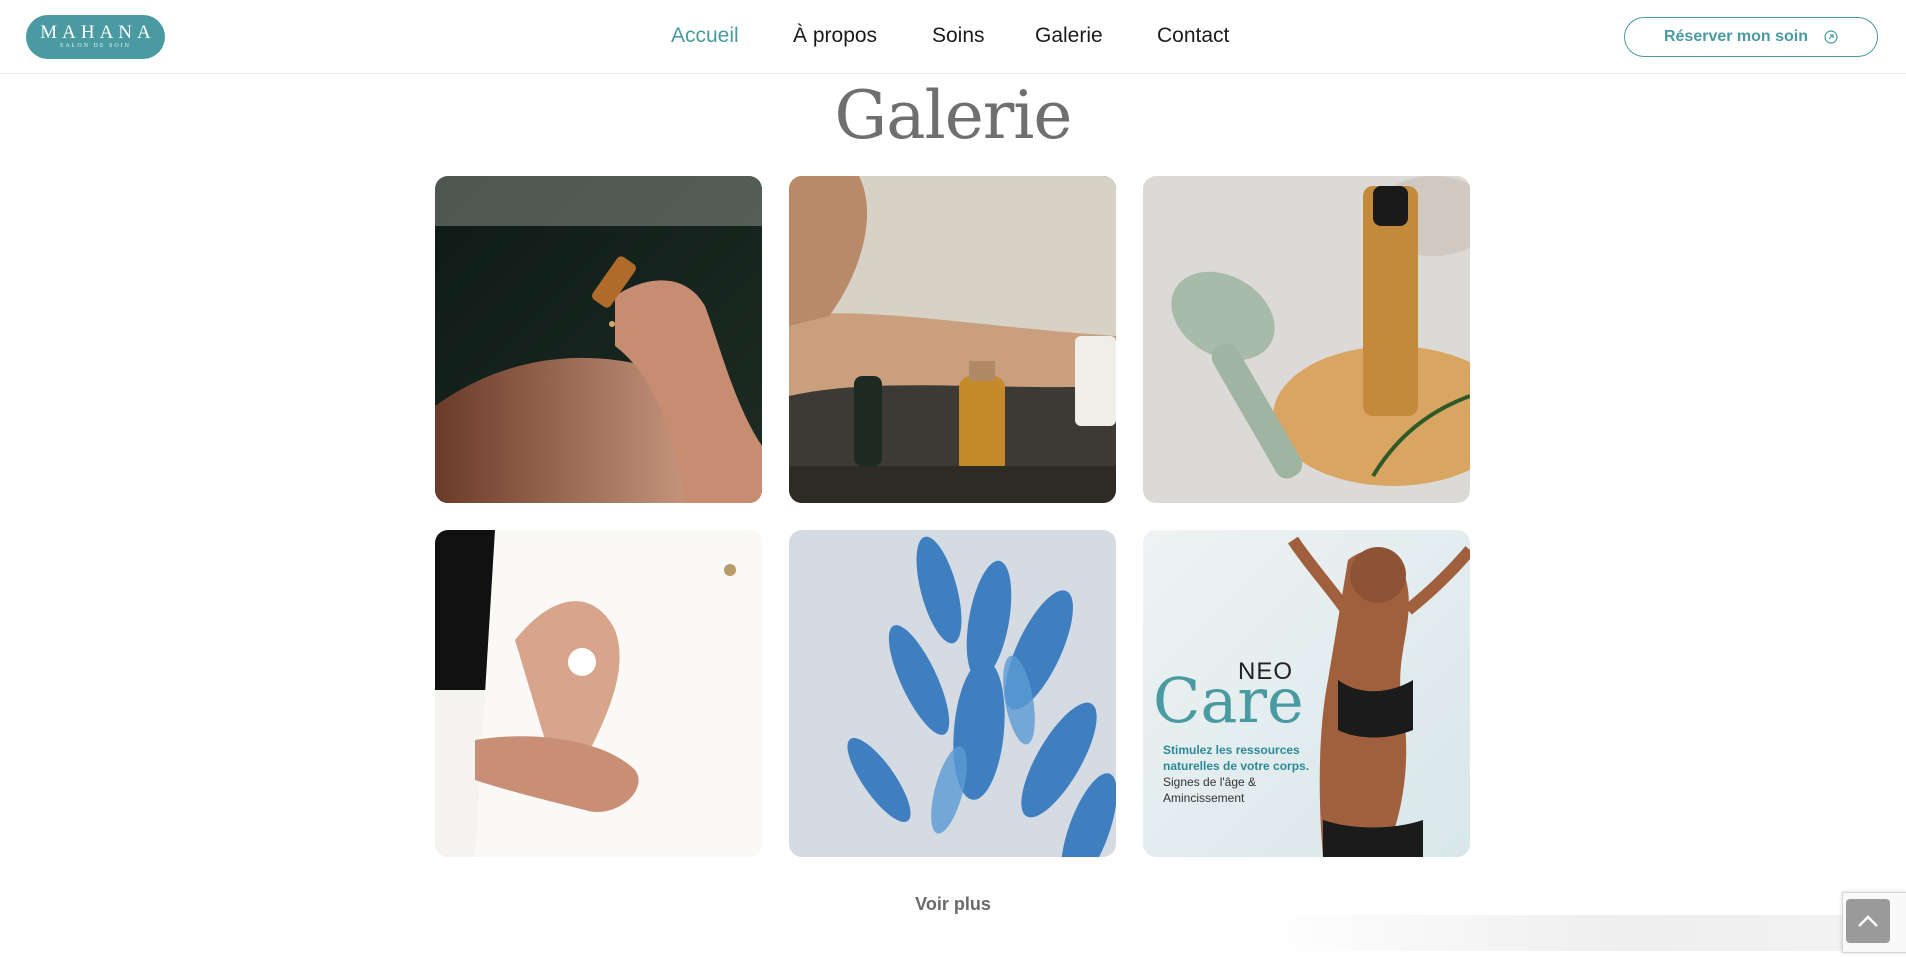 Image resolution: width=1906 pixels, height=957 pixels. What do you see at coordinates (835, 36) in the screenshot?
I see `nav-item-a-propos: À propos` at bounding box center [835, 36].